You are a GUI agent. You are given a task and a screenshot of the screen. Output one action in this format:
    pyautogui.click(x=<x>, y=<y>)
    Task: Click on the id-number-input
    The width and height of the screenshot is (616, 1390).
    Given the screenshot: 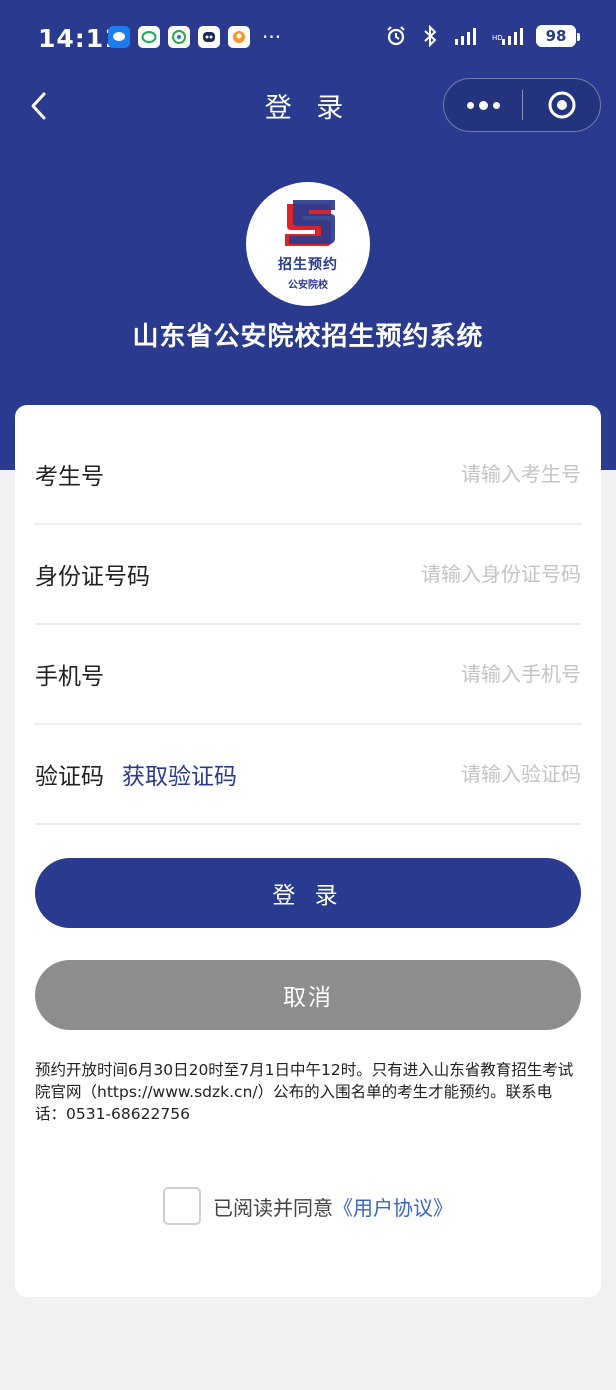 What is the action you would take?
    pyautogui.click(x=365, y=574)
    